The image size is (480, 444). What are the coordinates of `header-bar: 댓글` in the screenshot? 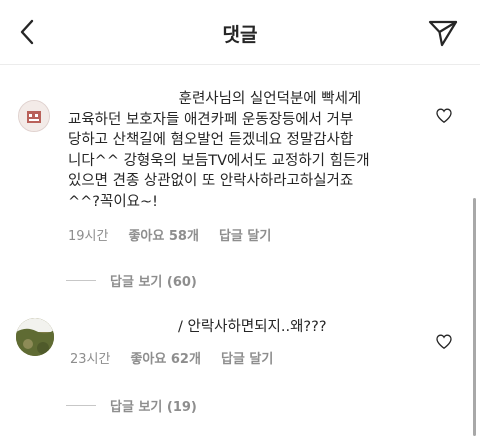 It's located at (240, 32).